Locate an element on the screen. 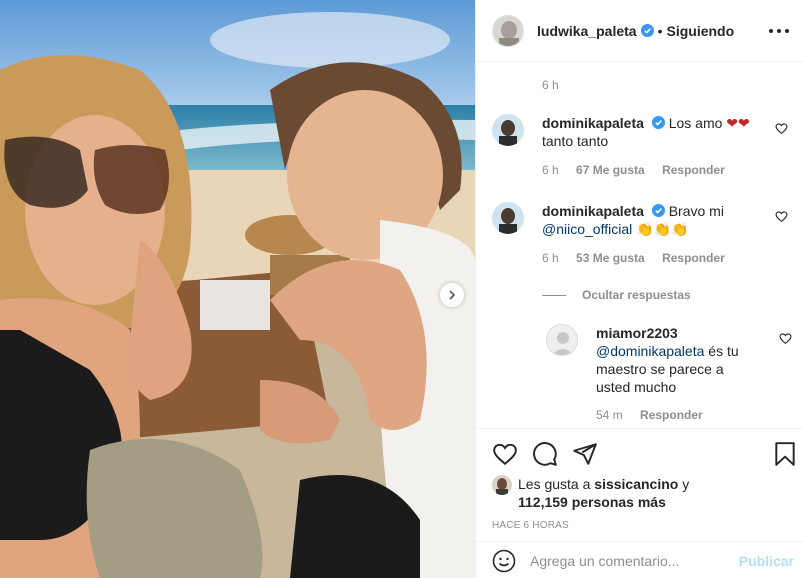 Image resolution: width=803 pixels, height=578 pixels. more-icon is located at coordinates (779, 31).